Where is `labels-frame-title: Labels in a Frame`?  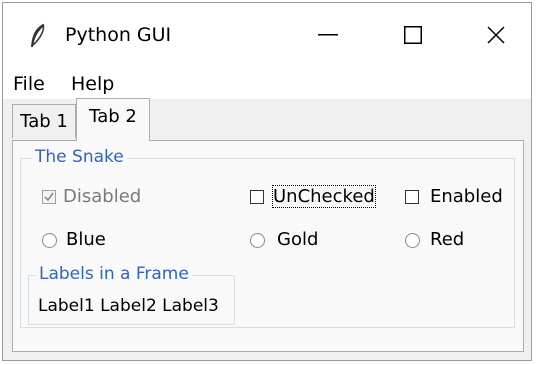
labels-frame-title: Labels in a Frame is located at coordinates (114, 274).